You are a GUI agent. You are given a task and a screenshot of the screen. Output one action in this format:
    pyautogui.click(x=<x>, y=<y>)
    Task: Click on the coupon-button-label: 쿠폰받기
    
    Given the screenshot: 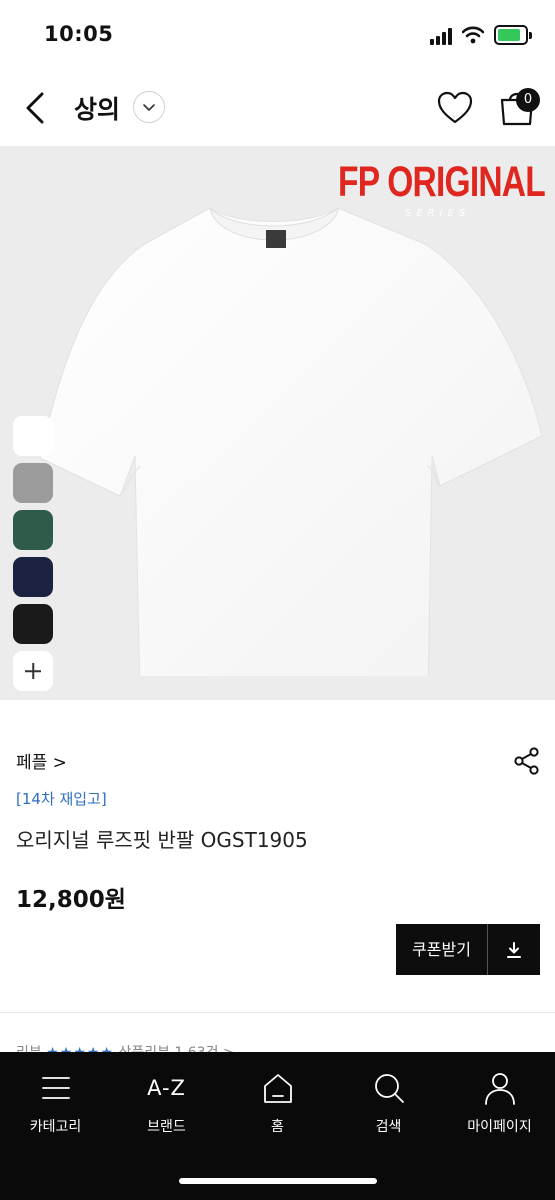 What is the action you would take?
    pyautogui.click(x=442, y=949)
    